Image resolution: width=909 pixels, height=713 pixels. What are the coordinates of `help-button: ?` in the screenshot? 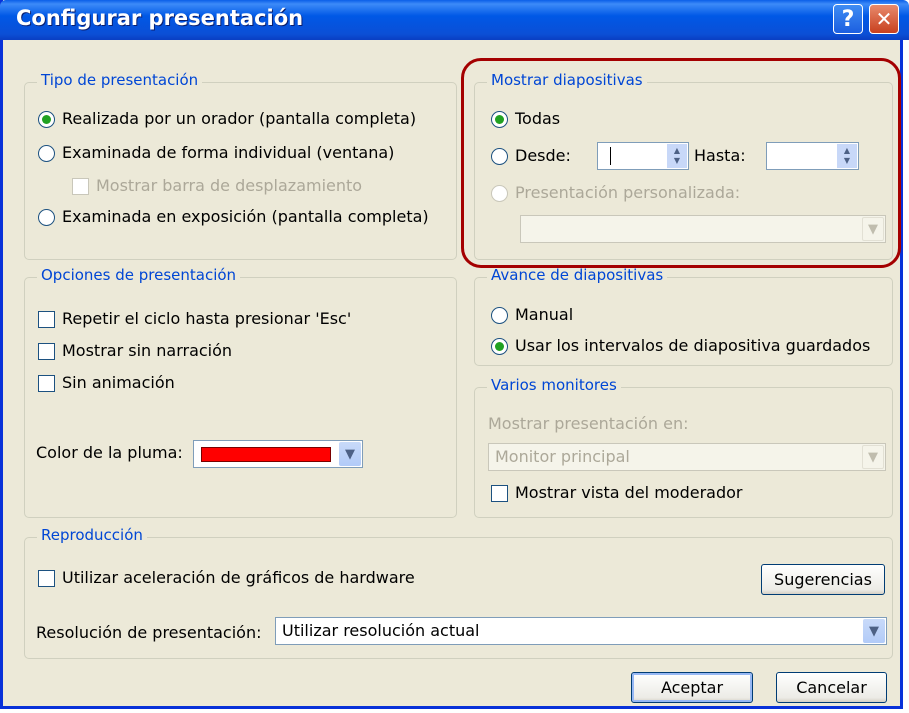 It's located at (848, 19).